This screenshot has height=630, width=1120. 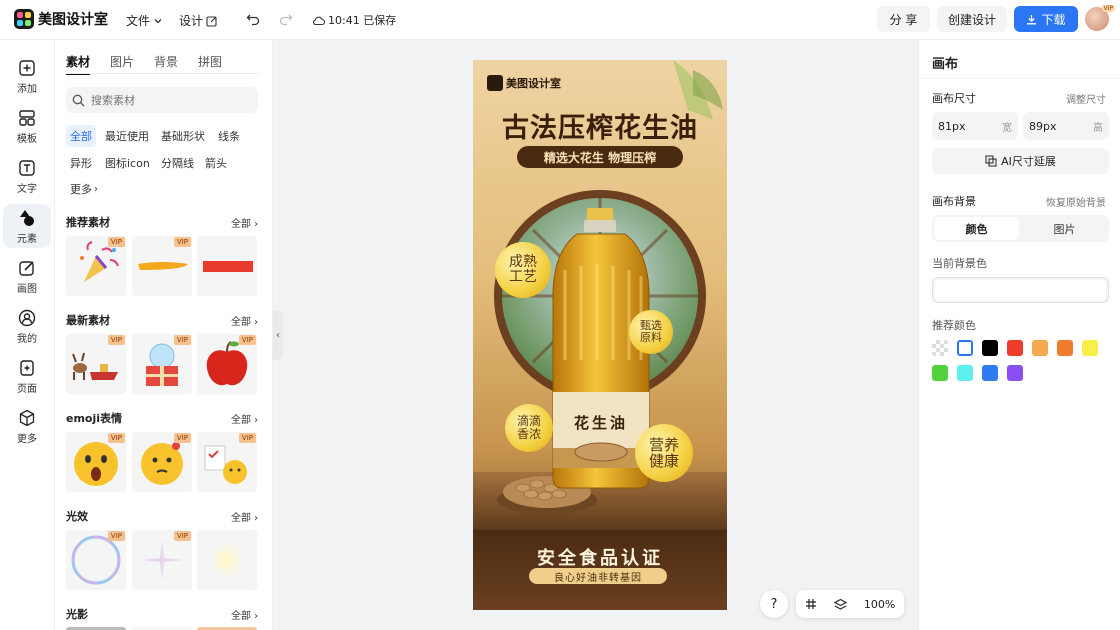 What do you see at coordinates (81, 136) in the screenshot?
I see `chip-all: 全部` at bounding box center [81, 136].